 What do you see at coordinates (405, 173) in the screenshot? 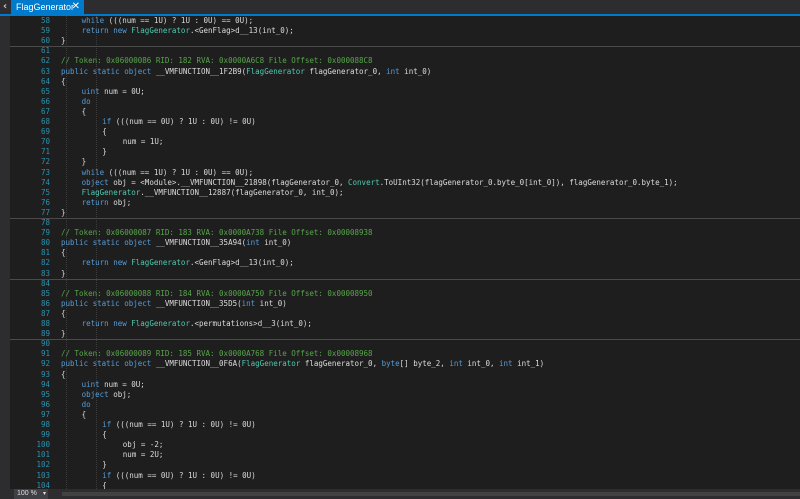
I see `code-line: 73 while (((num == 1U) ? 1U : 0U) == 0U);` at bounding box center [405, 173].